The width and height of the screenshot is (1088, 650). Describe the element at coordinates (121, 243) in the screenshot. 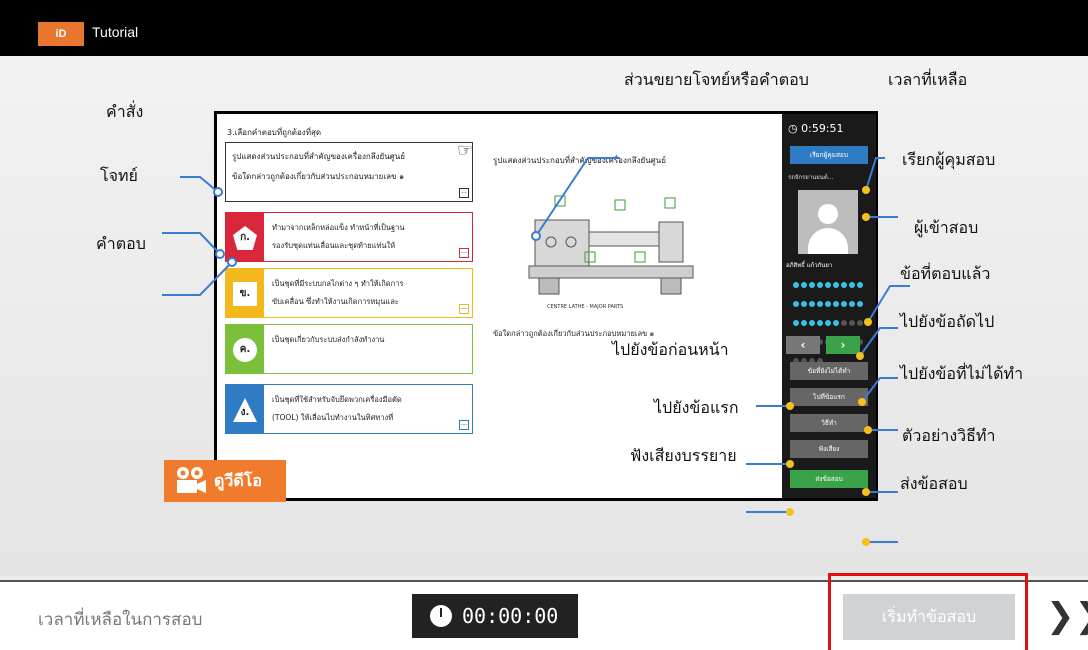

I see `callout-answer: คำตอบ` at that location.